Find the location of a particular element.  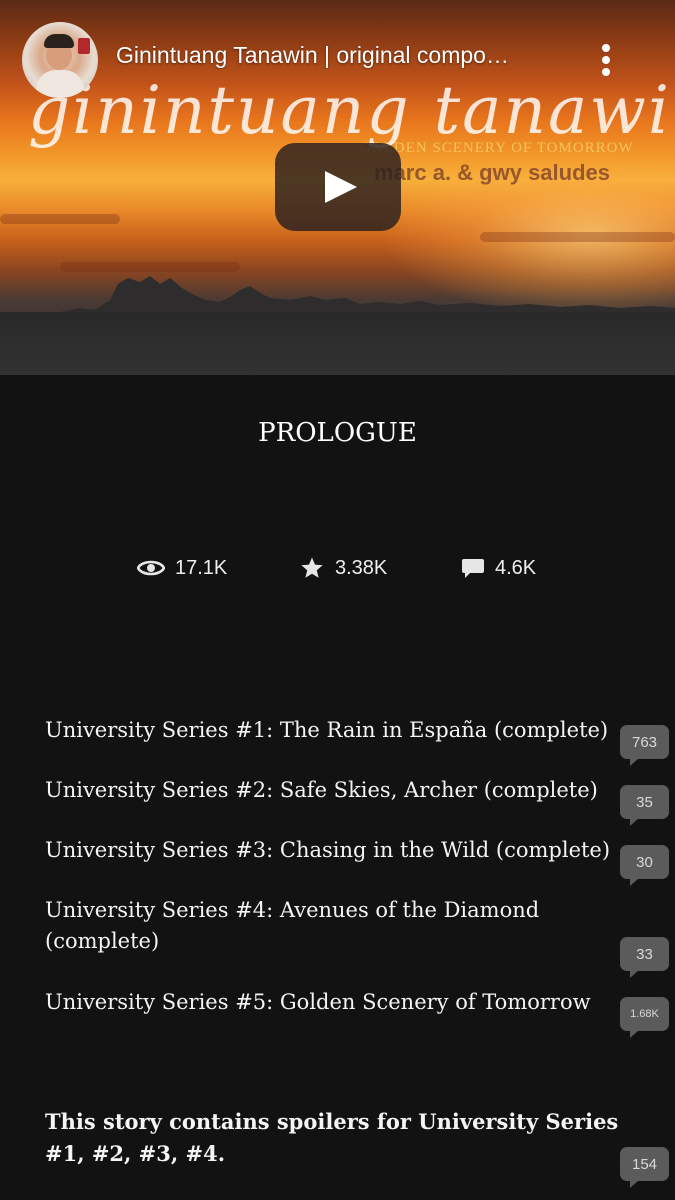

comments-stat: 4.6K is located at coordinates (498, 568).